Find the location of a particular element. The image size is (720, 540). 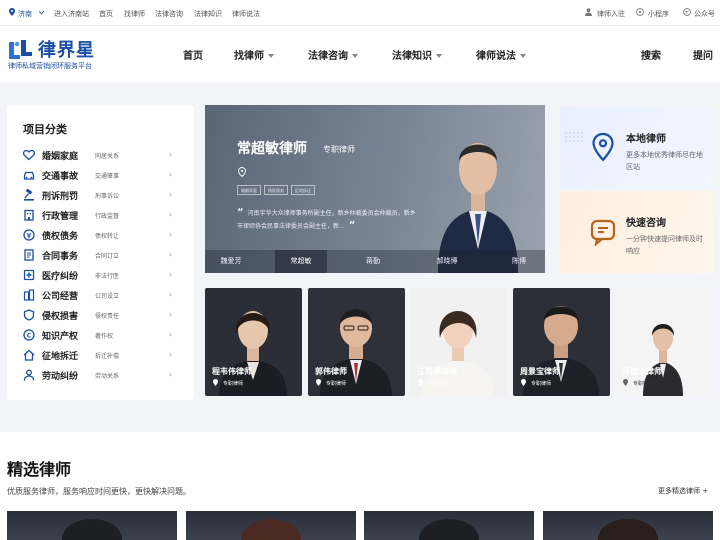

hero-tab: 陈博 is located at coordinates (519, 261).